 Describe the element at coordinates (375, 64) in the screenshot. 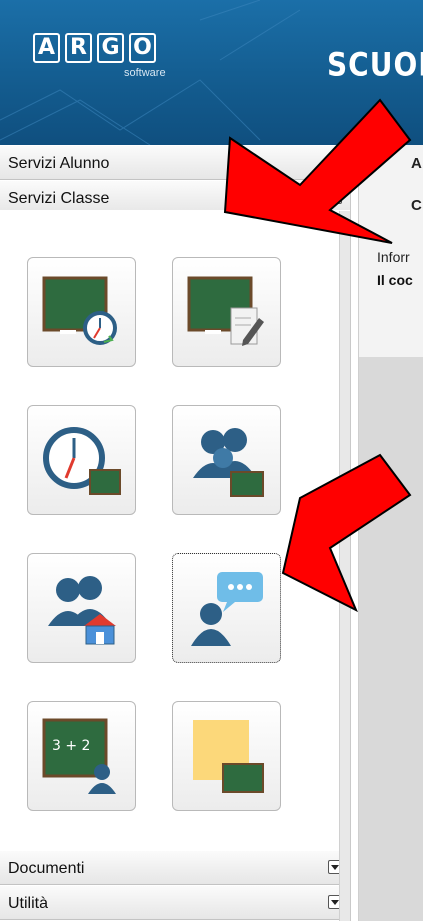

I see `app-title: SCUOL` at that location.